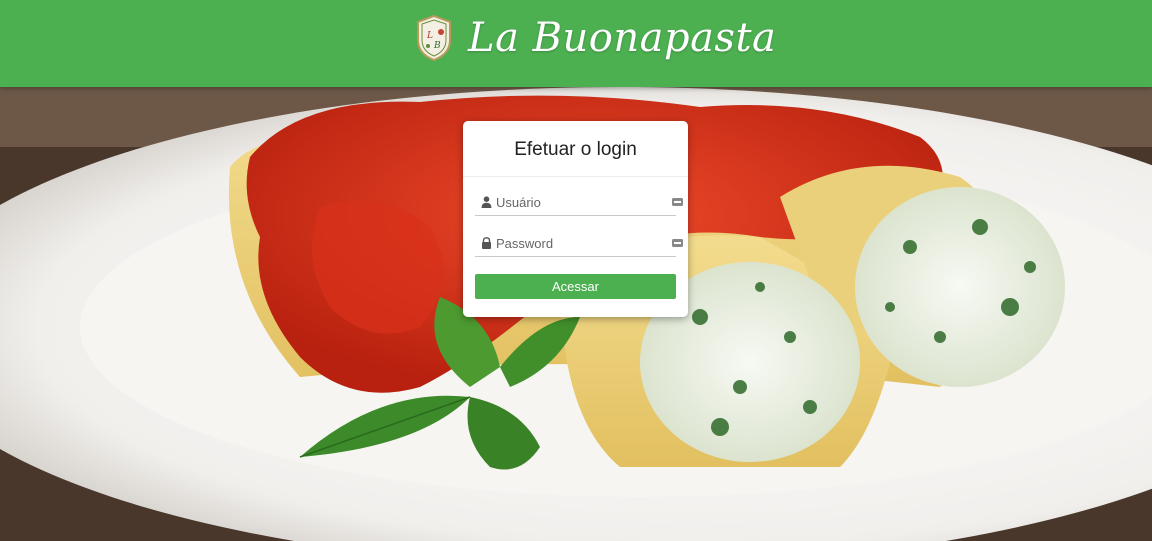  Describe the element at coordinates (584, 243) in the screenshot. I see `password-input` at that location.